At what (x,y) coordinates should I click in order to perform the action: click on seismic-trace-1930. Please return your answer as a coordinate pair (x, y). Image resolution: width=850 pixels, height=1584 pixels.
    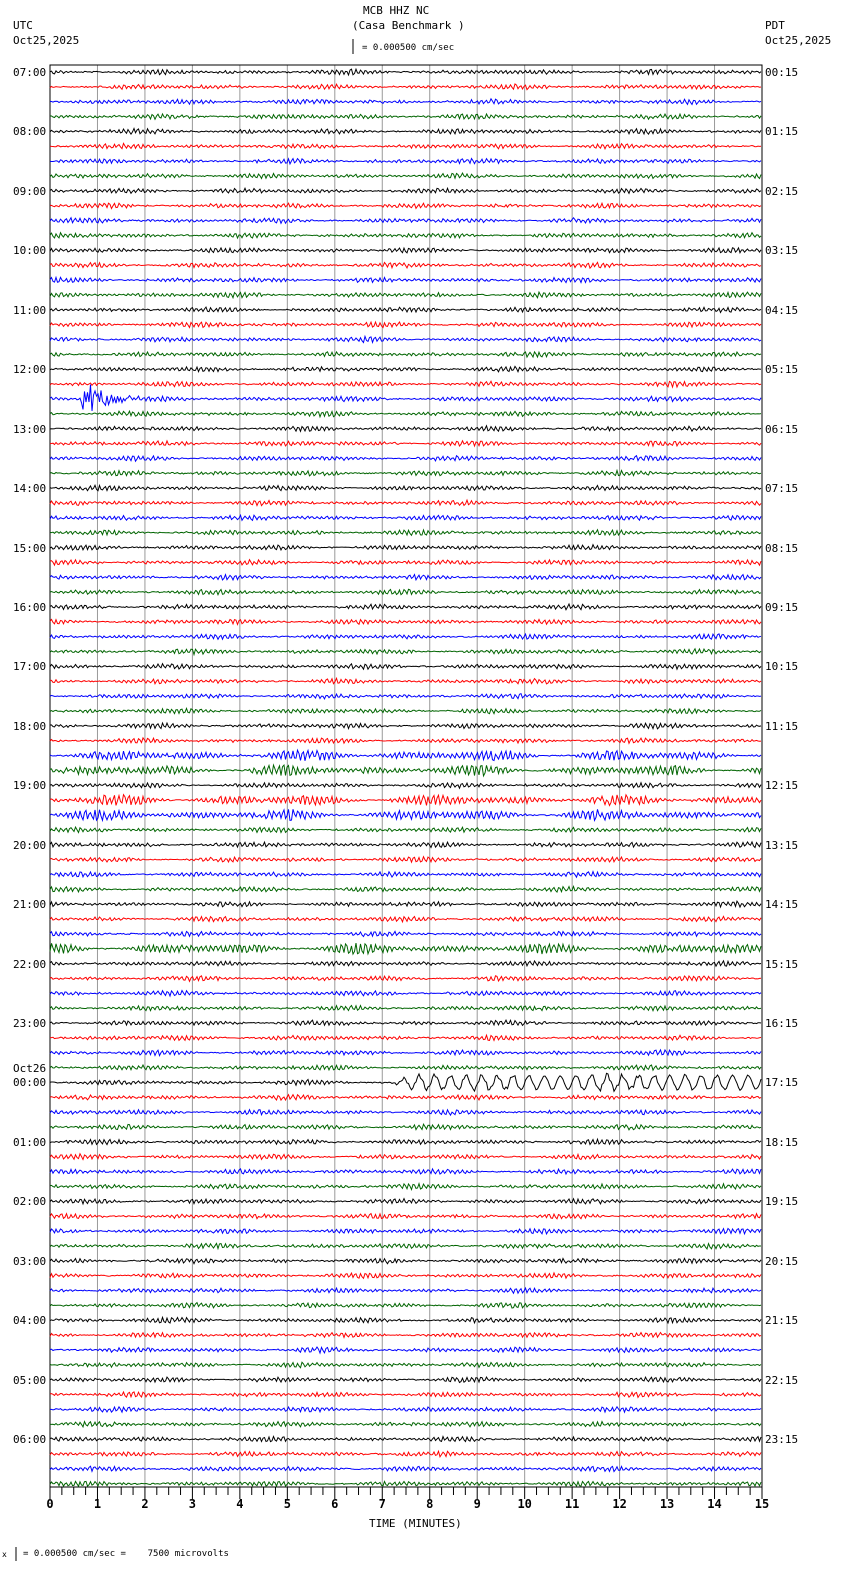
    Looking at the image, I should click on (405, 815).